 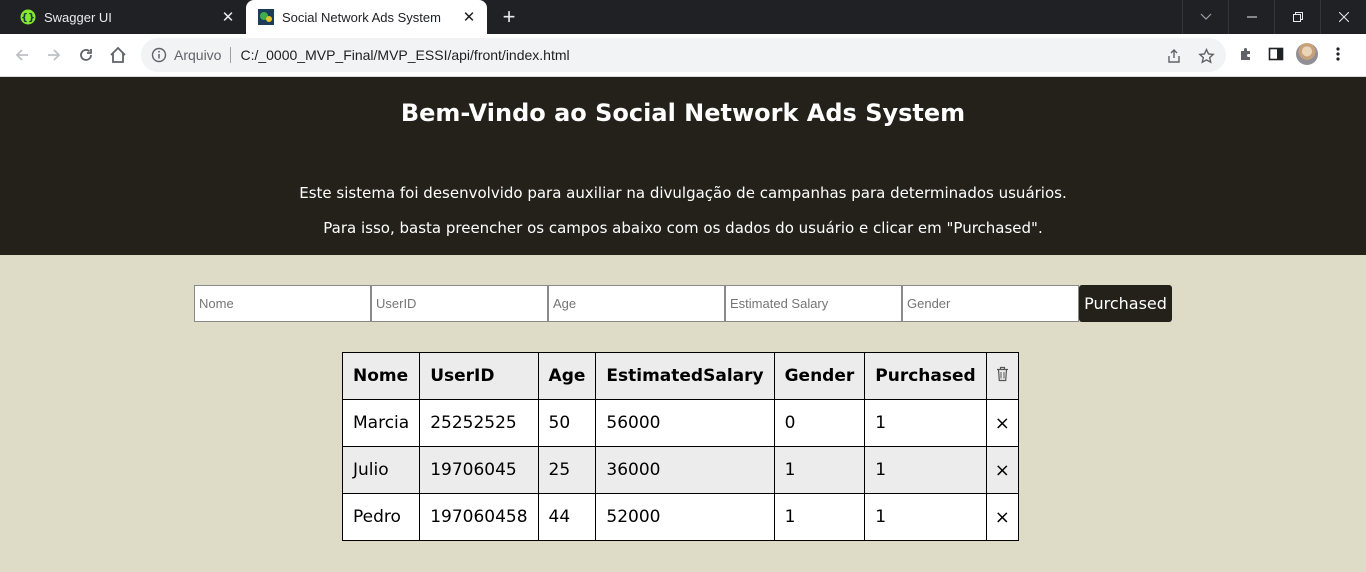 What do you see at coordinates (567, 423) in the screenshot?
I see `cell-age: 50` at bounding box center [567, 423].